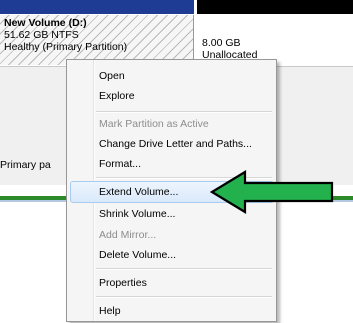  What do you see at coordinates (97, 7) in the screenshot?
I see `partition-header-bar` at bounding box center [97, 7].